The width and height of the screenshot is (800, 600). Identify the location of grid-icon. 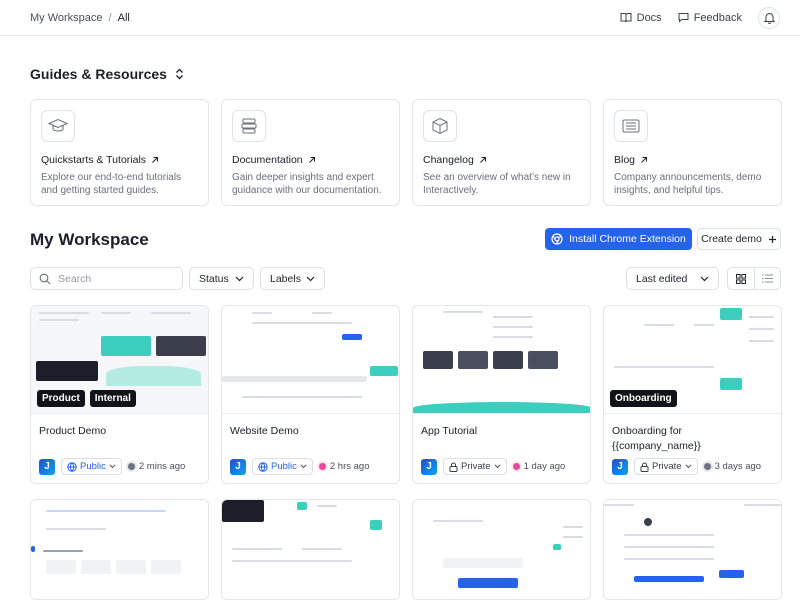
(740, 278).